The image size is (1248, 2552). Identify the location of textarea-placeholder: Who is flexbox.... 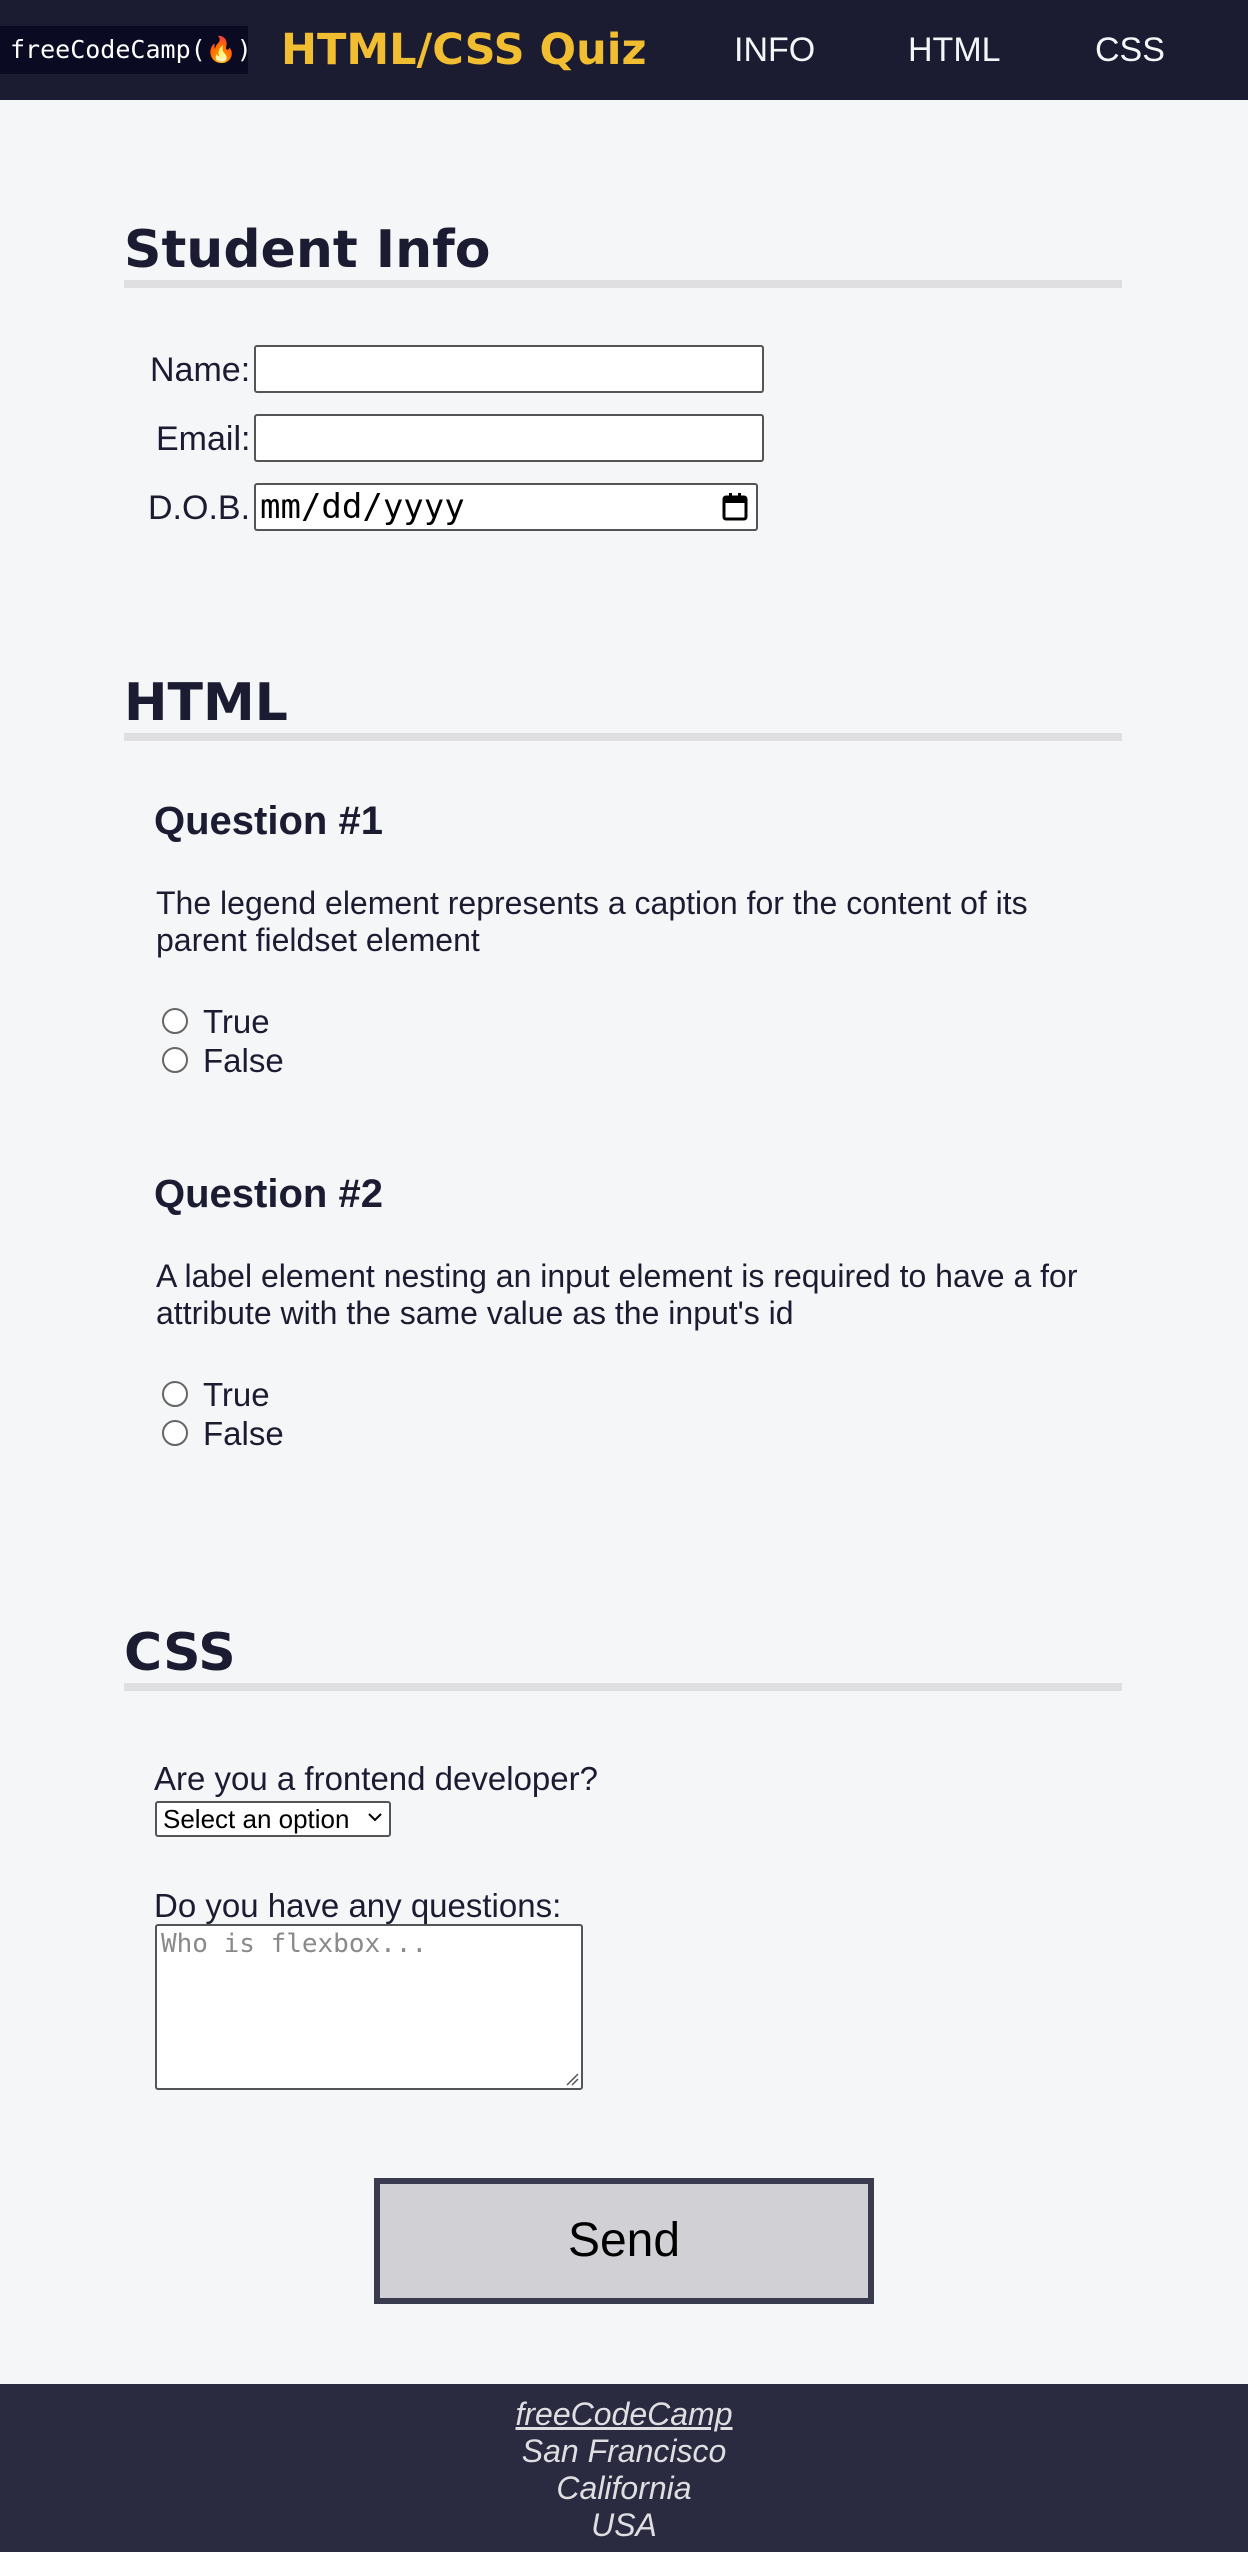
(294, 1944).